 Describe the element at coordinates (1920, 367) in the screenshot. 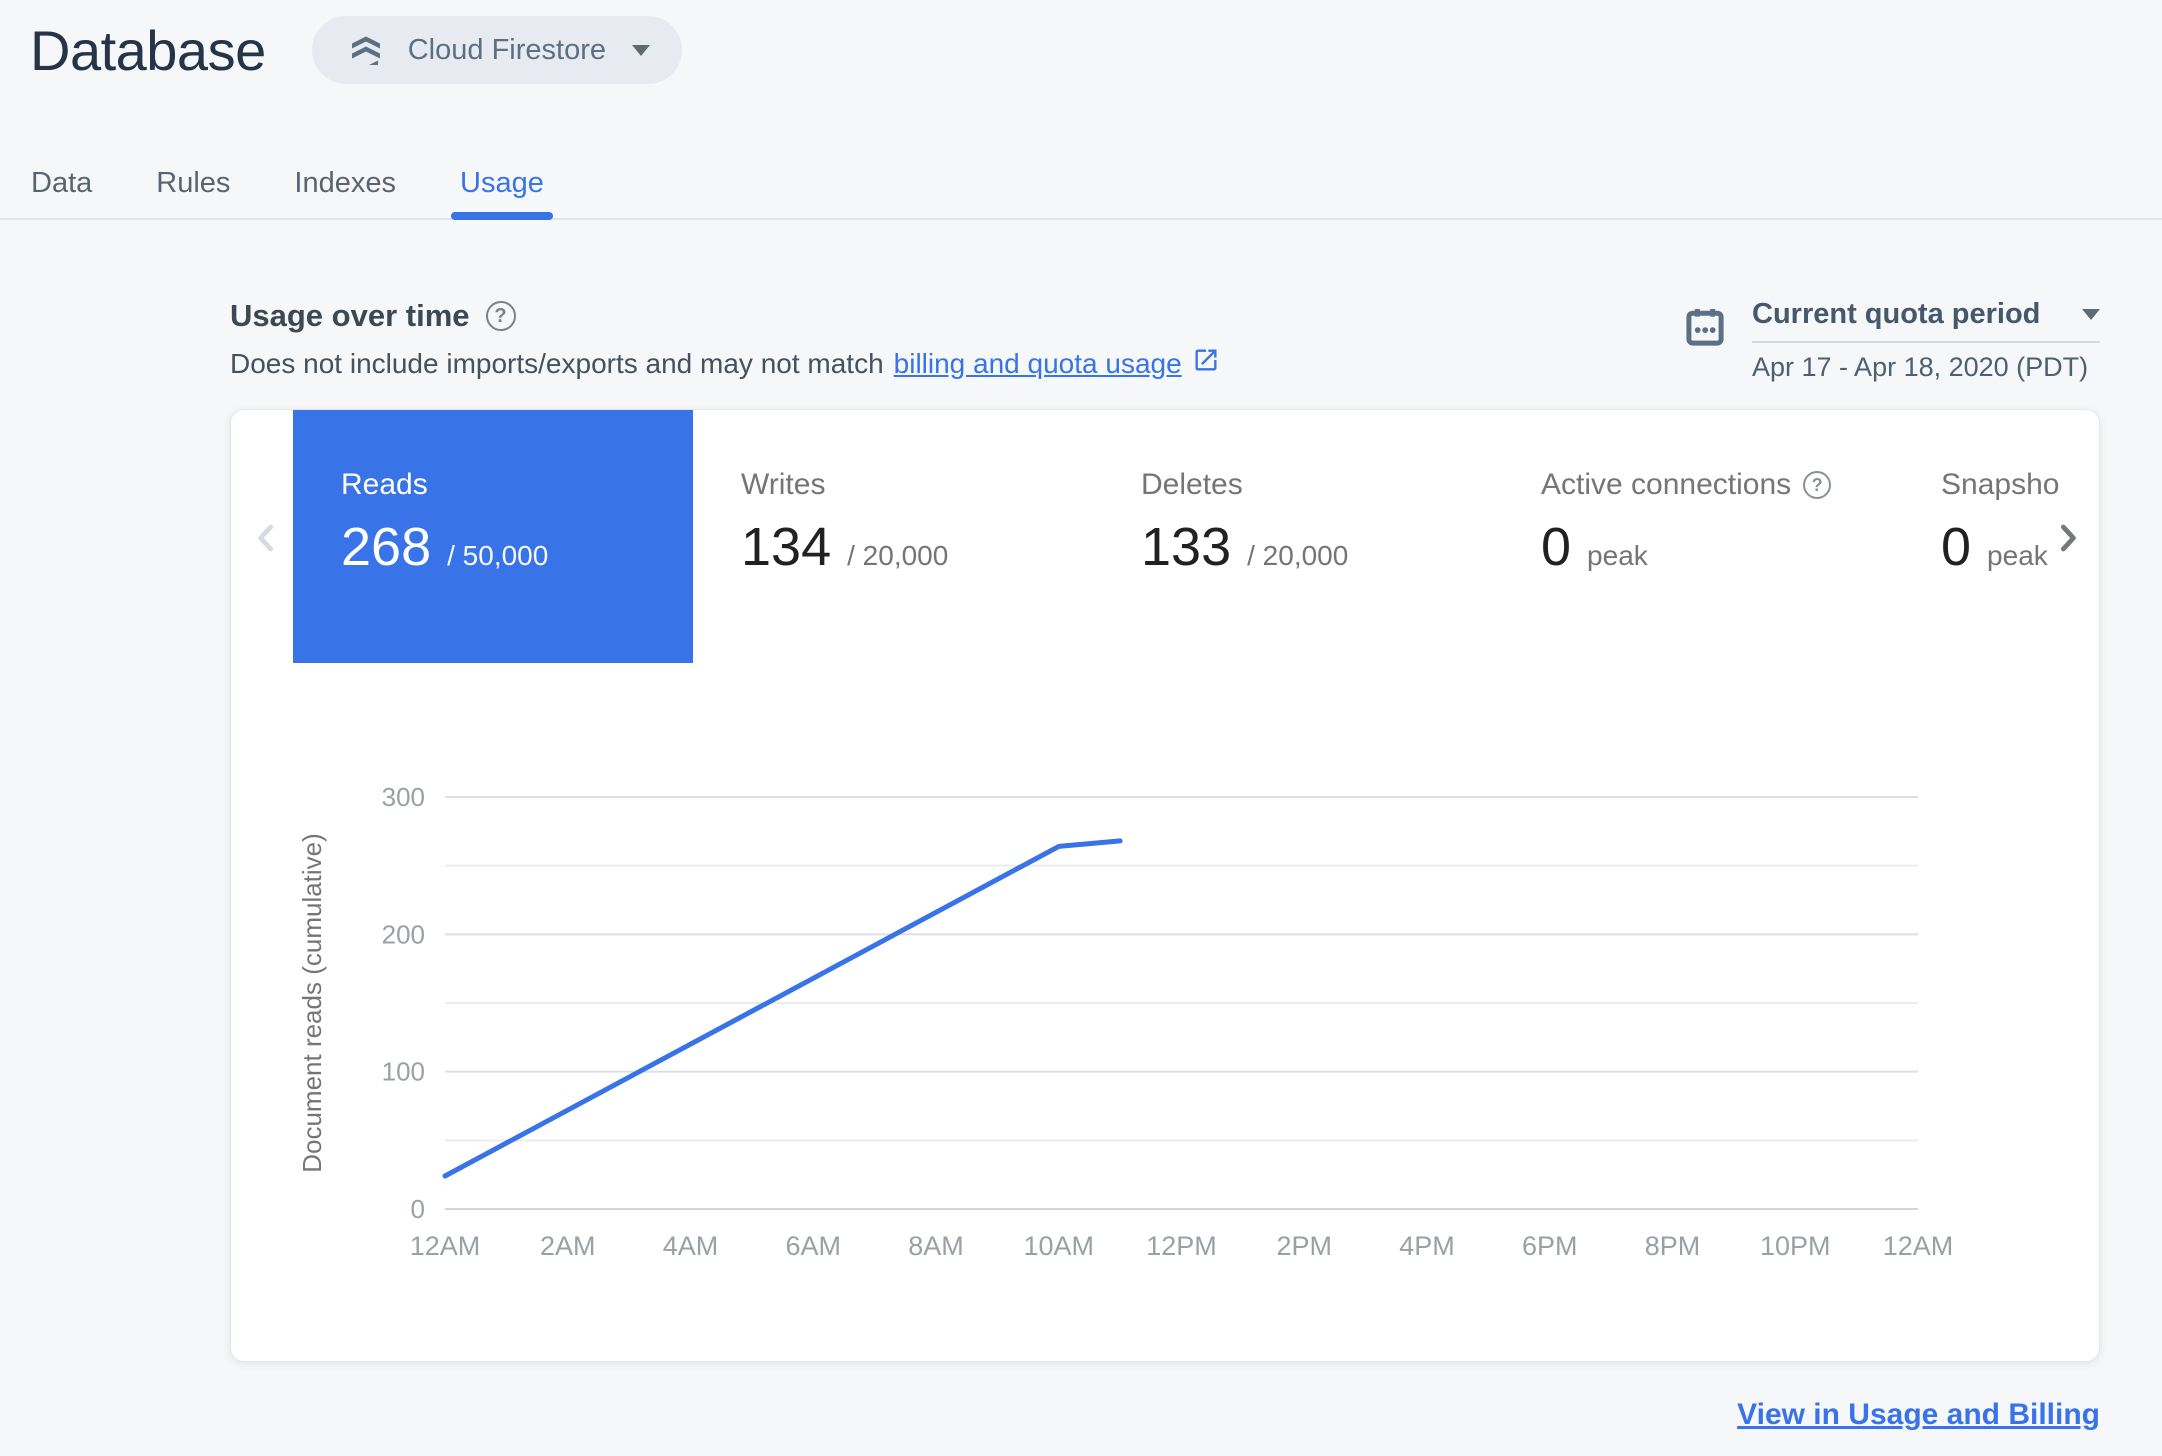

I see `quota-period-value: Apr 17 - Apr 18, 2020 (PDT)` at that location.